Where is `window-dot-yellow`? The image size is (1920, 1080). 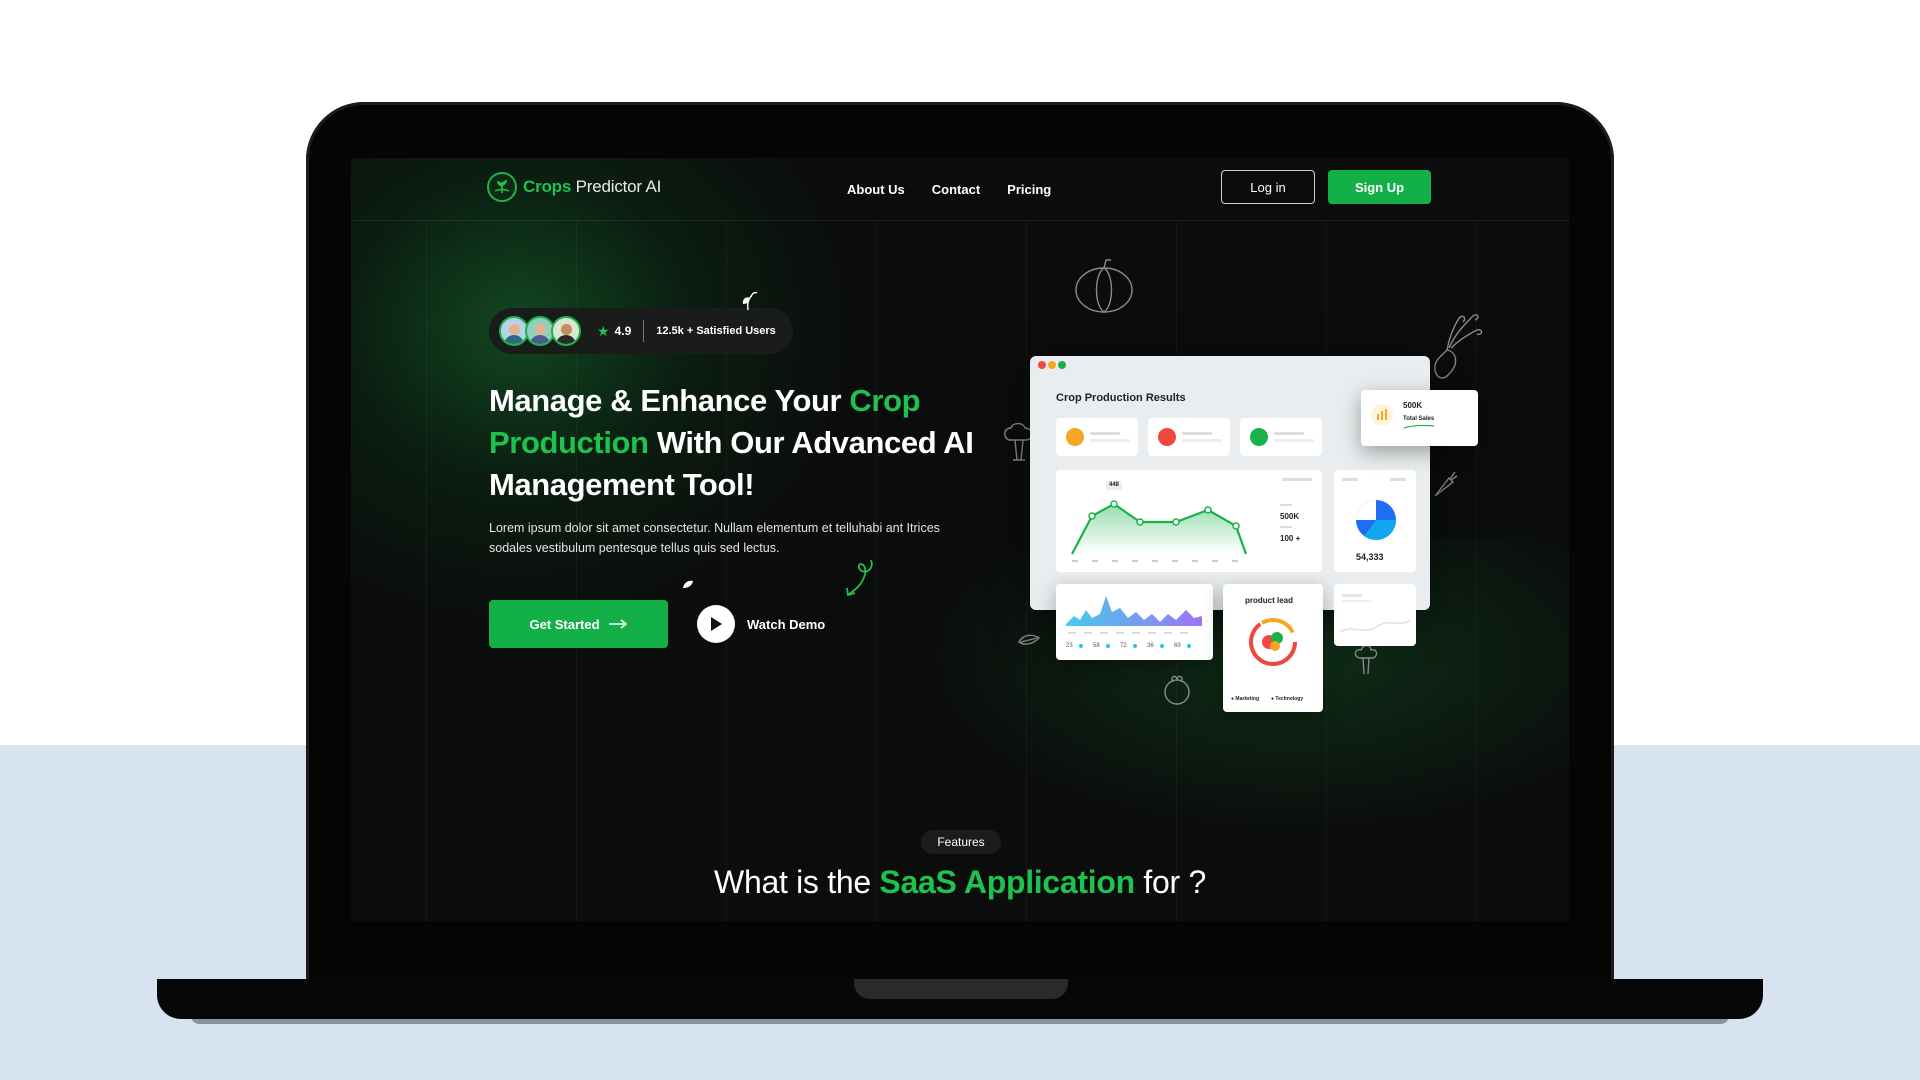
window-dot-yellow is located at coordinates (1052, 365).